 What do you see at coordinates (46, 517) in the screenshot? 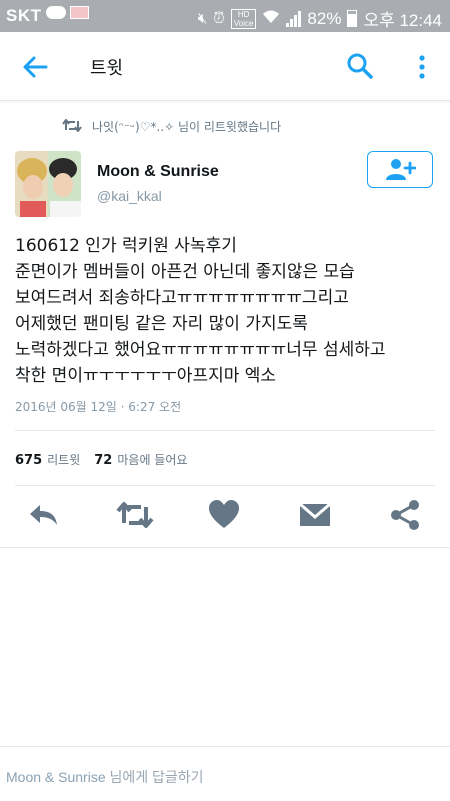
I see `reply-icon` at bounding box center [46, 517].